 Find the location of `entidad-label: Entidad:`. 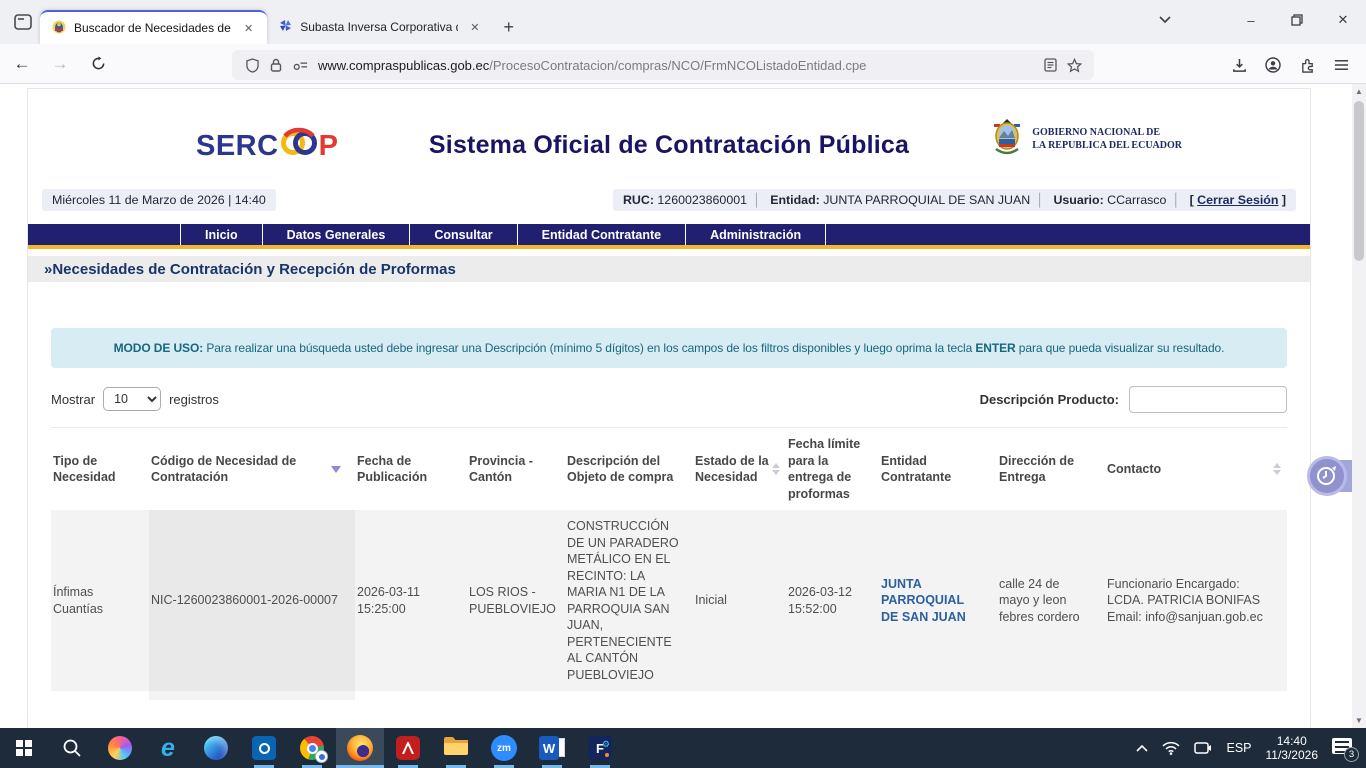

entidad-label: Entidad: is located at coordinates (795, 200).